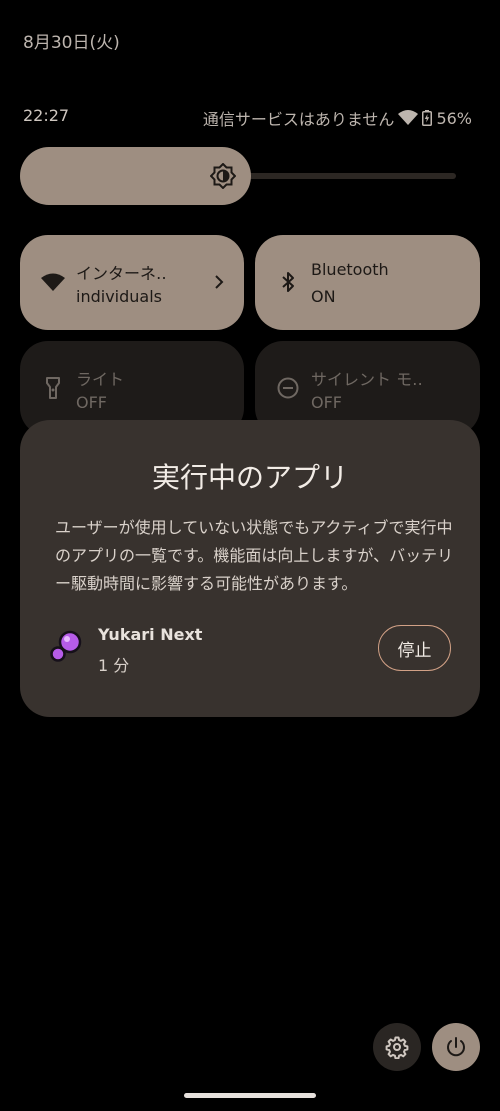  I want to click on tile-title: Bluetooth, so click(350, 269).